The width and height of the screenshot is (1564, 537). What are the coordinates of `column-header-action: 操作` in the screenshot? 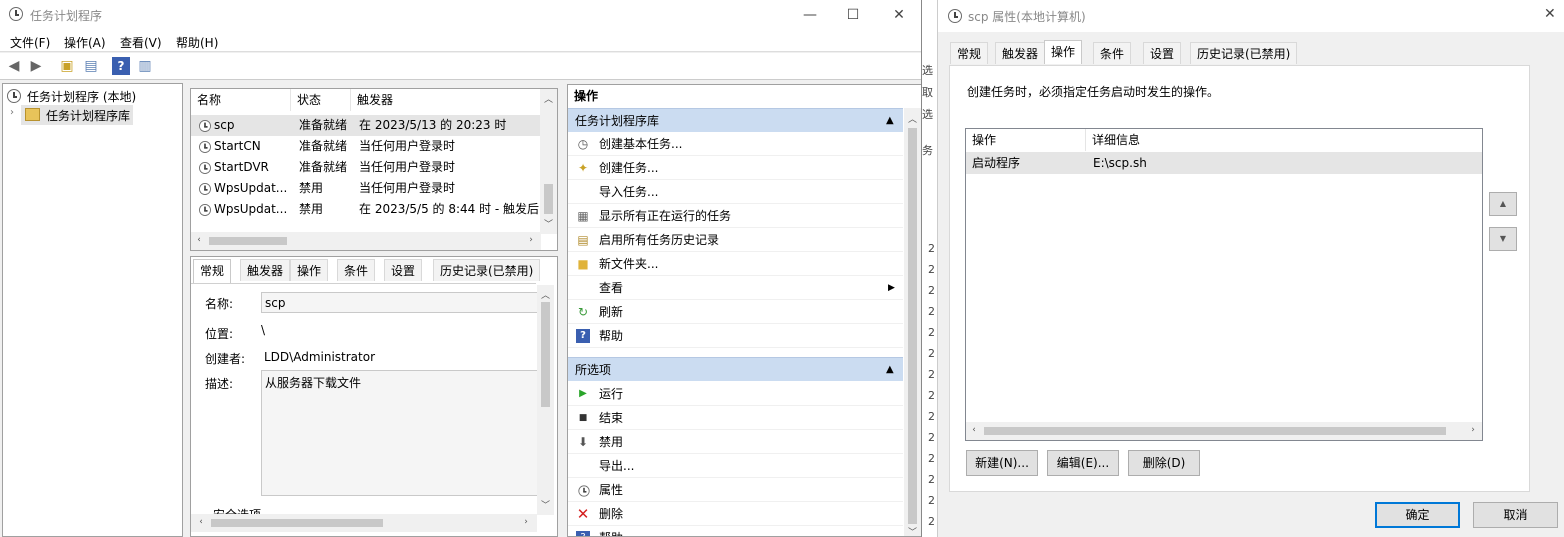 It's located at (1026, 140).